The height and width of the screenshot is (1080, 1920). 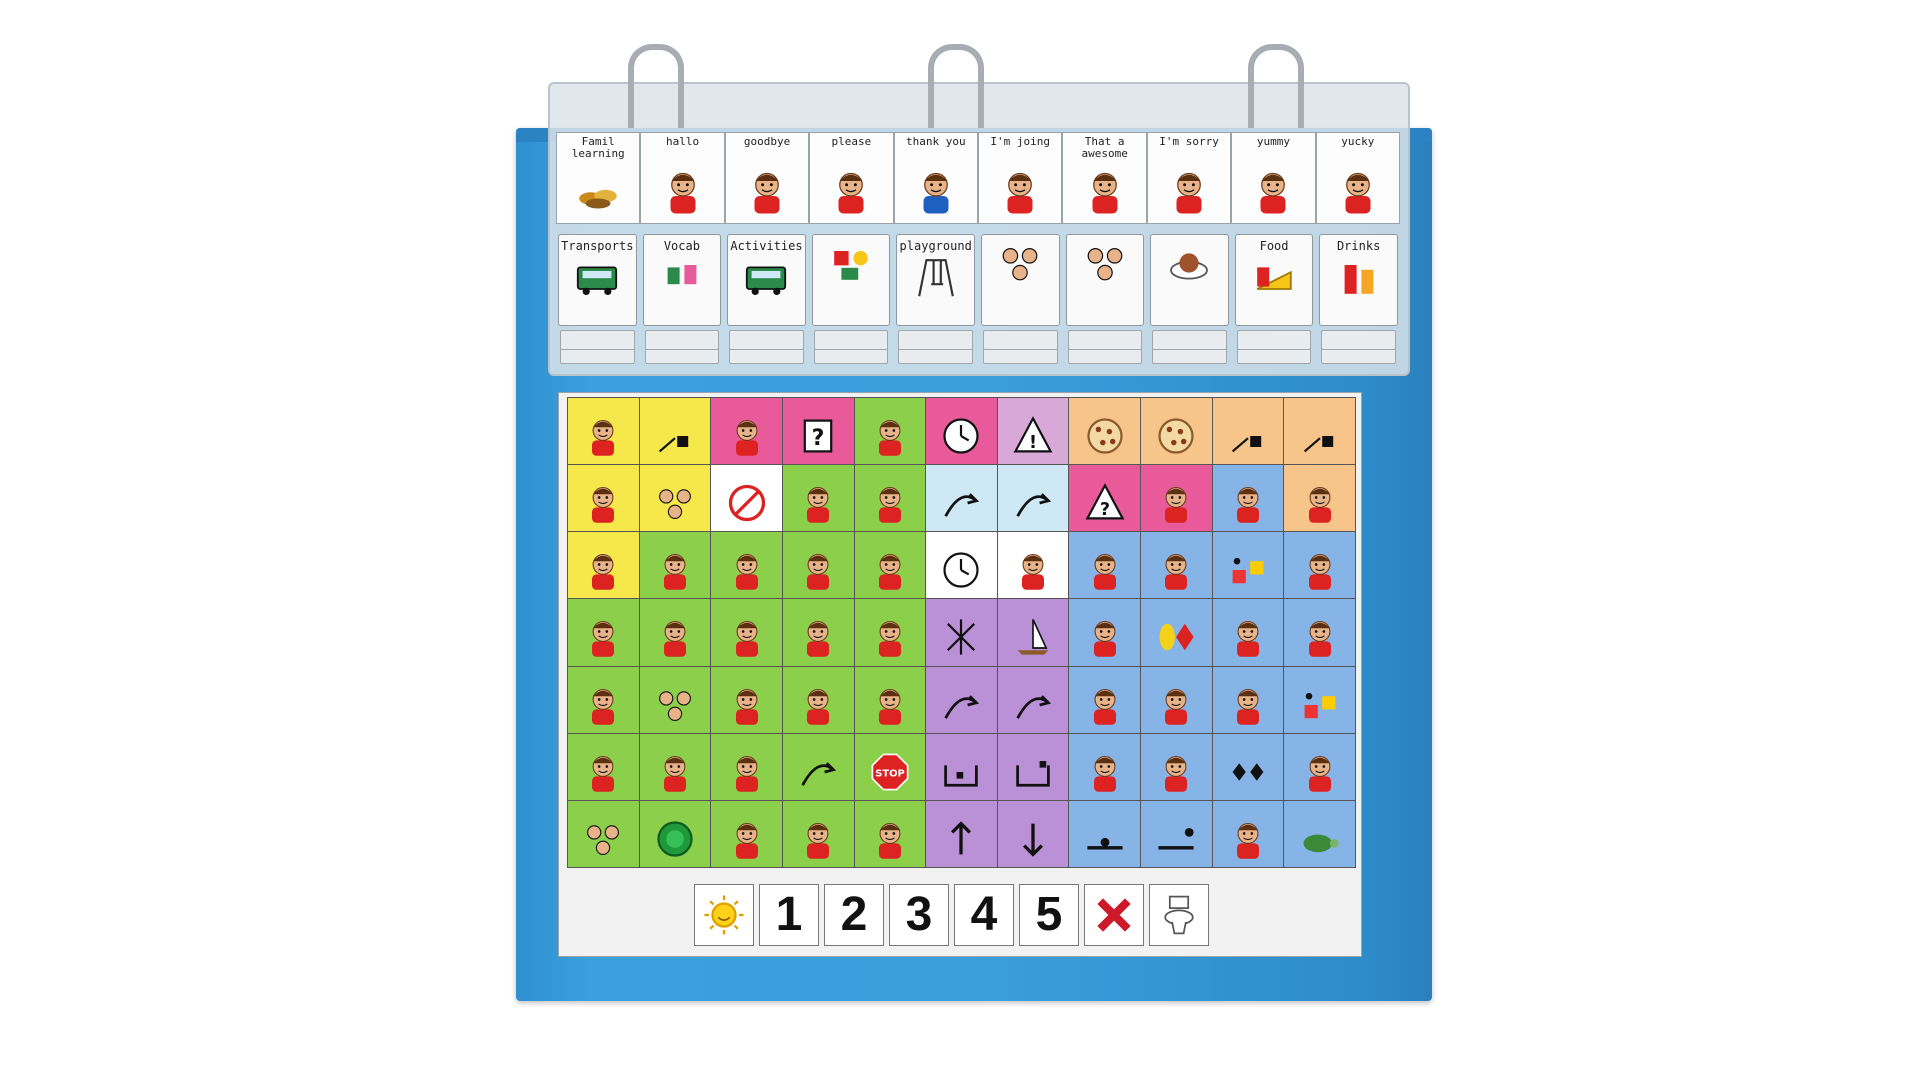 I want to click on phrase-tile: please, so click(x=851, y=178).